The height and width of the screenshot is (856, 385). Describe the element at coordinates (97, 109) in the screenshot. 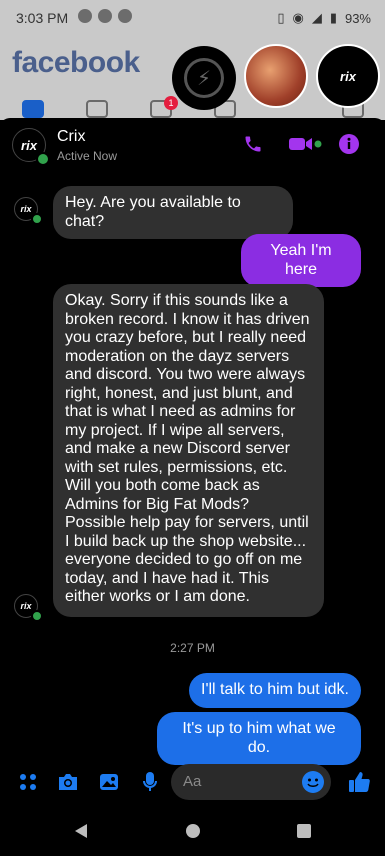

I see `friends-icon` at that location.